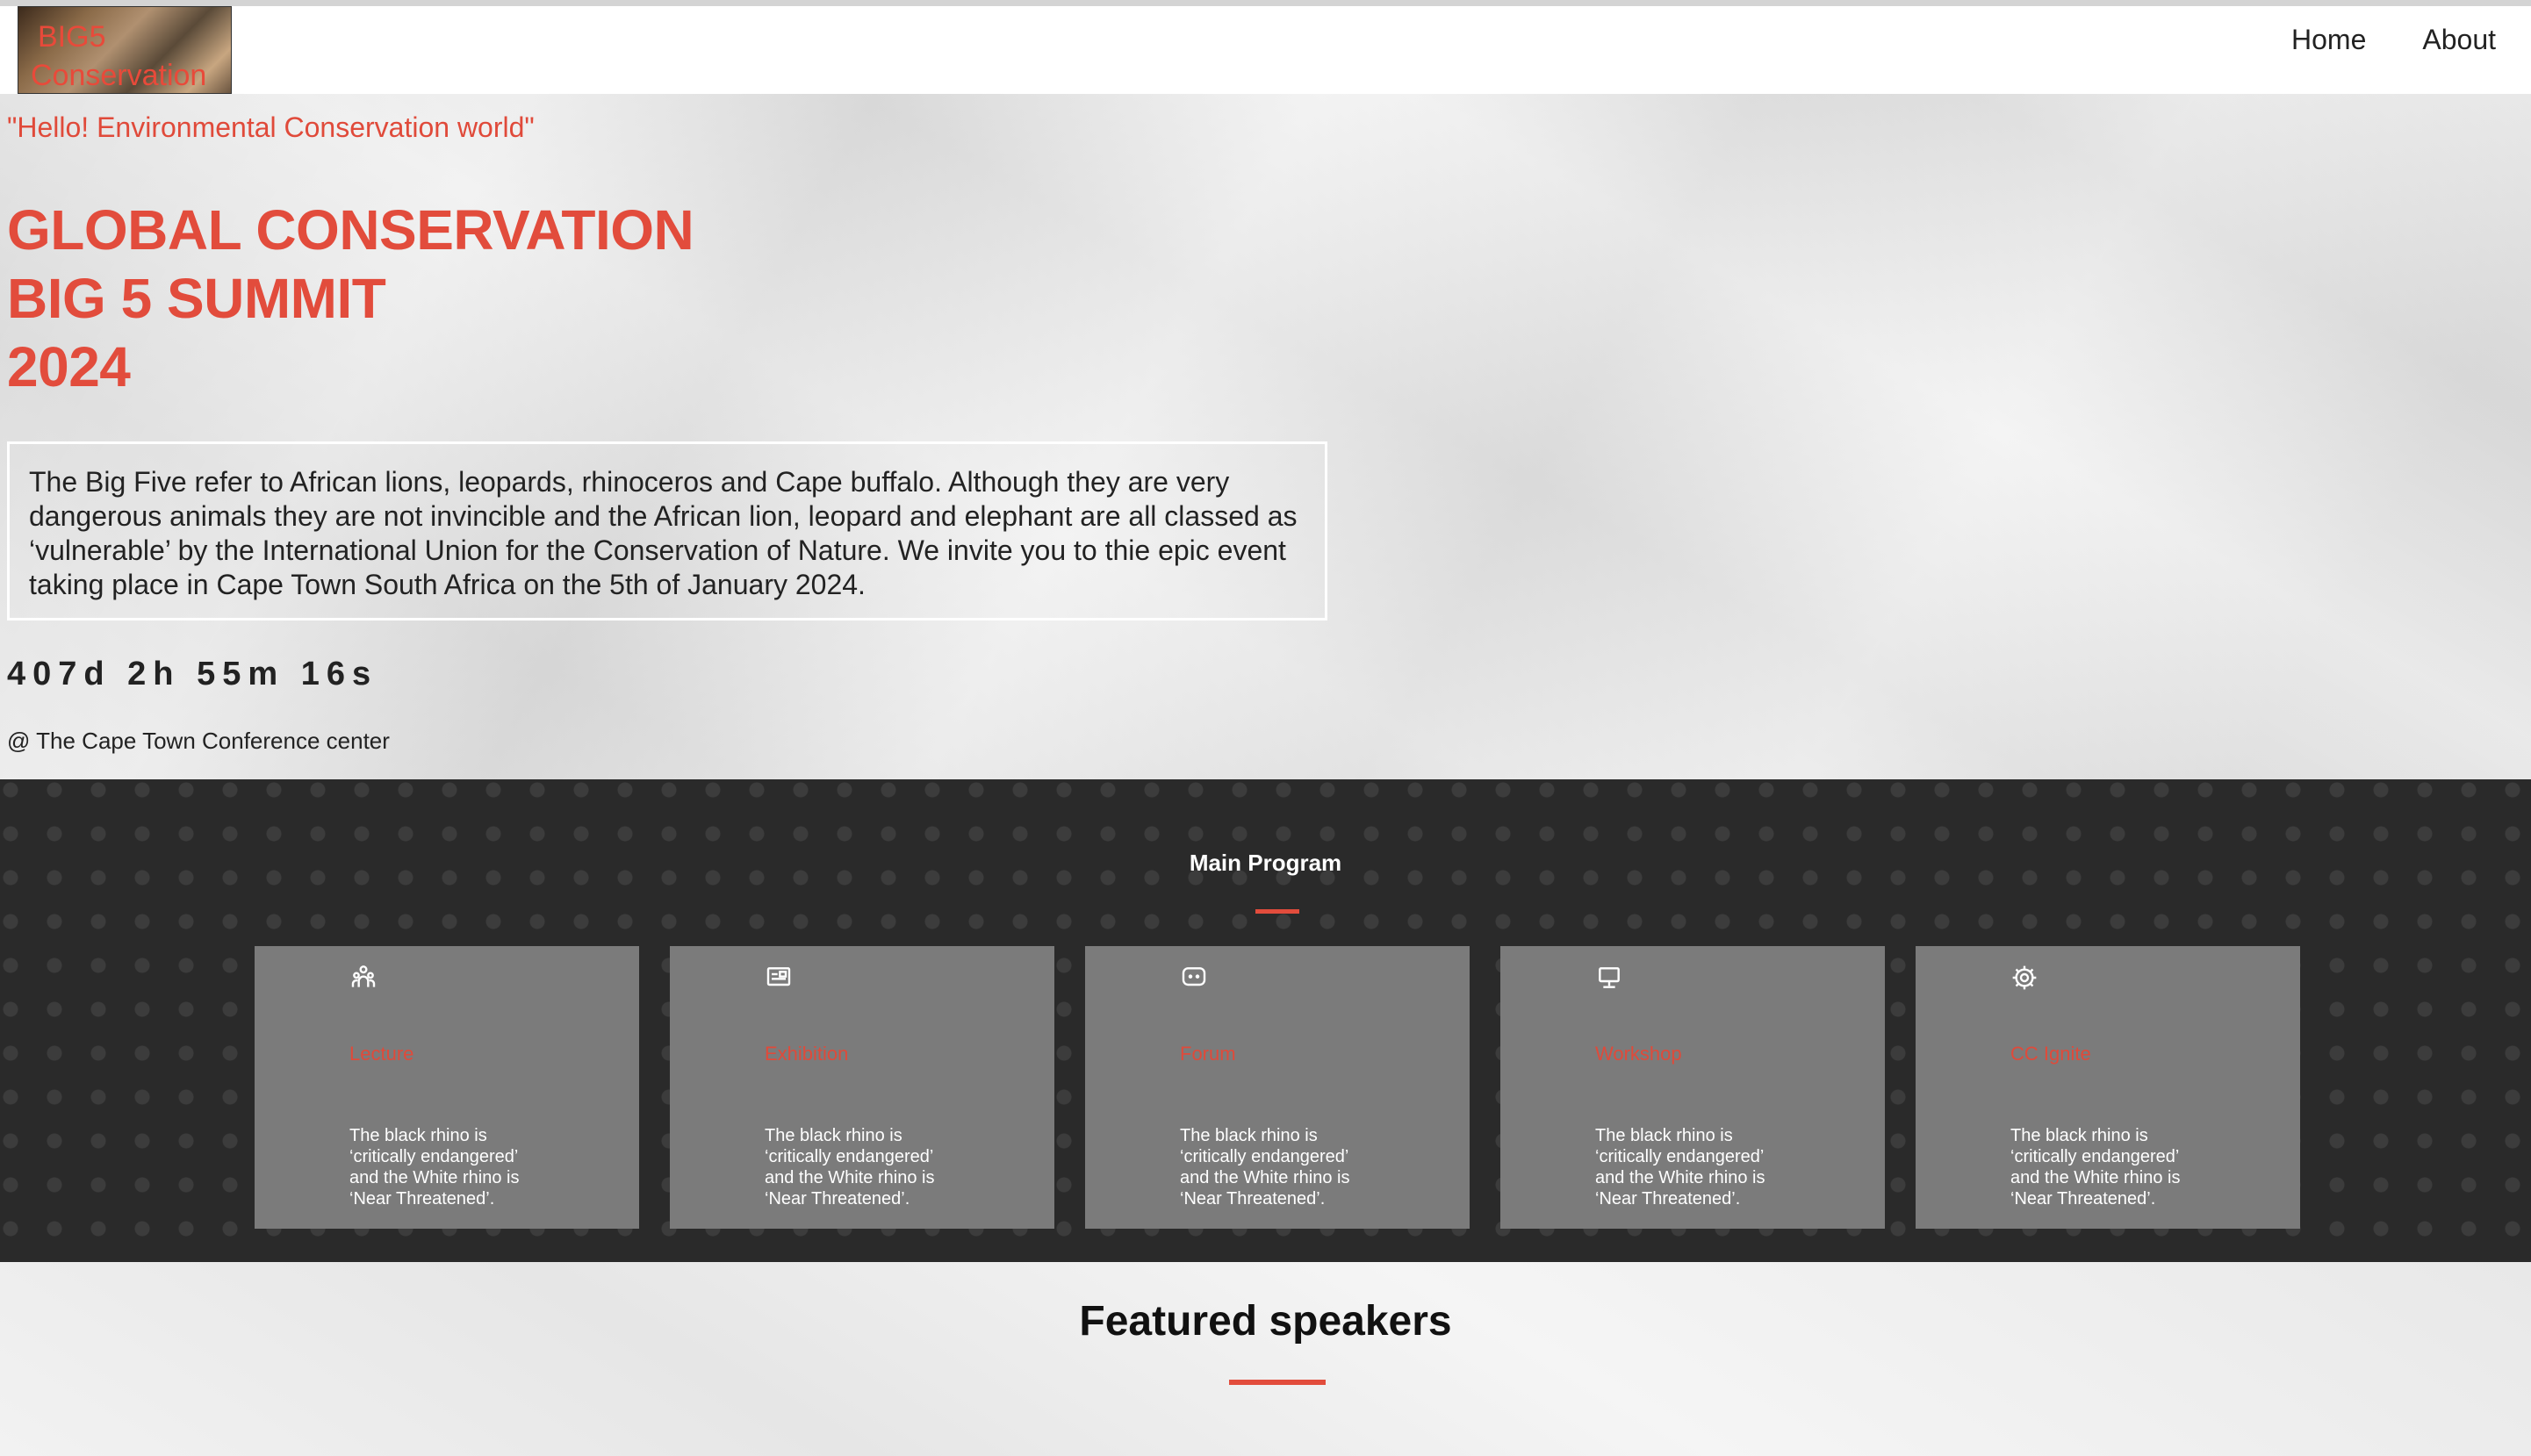  I want to click on gear-icon, so click(2024, 978).